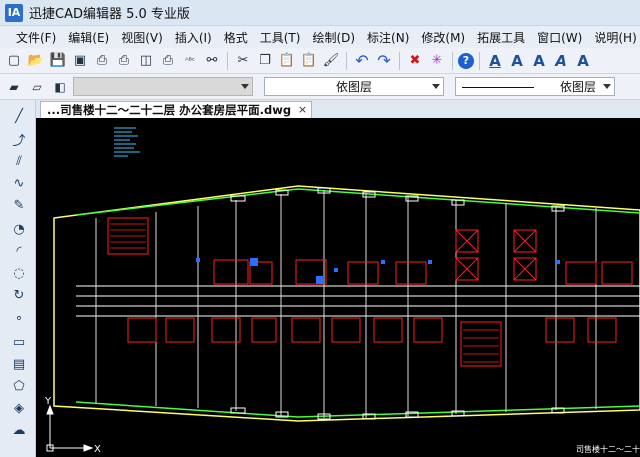  What do you see at coordinates (466, 60) in the screenshot?
I see `help-icon: ?` at bounding box center [466, 60].